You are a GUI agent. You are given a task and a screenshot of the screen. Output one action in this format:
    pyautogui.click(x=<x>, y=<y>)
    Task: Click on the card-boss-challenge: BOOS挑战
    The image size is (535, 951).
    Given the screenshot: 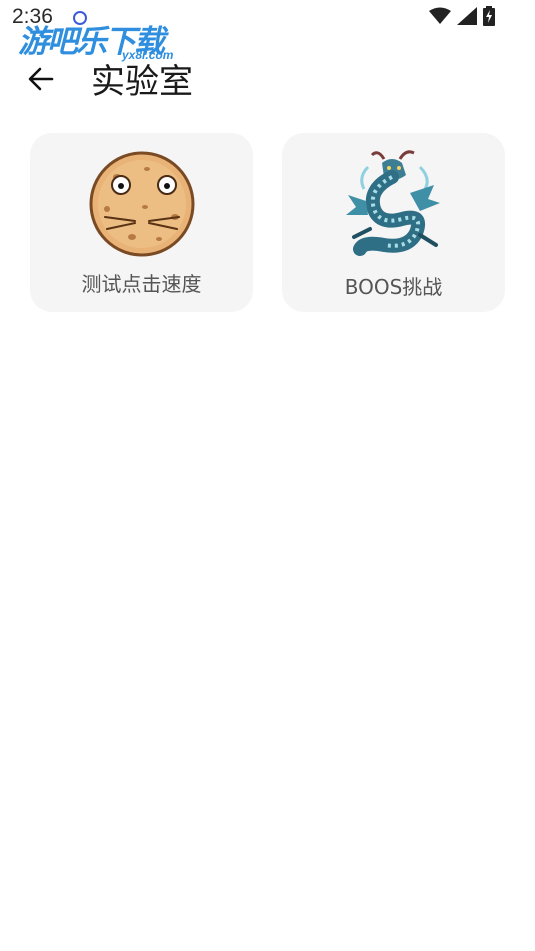 What is the action you would take?
    pyautogui.click(x=393, y=222)
    